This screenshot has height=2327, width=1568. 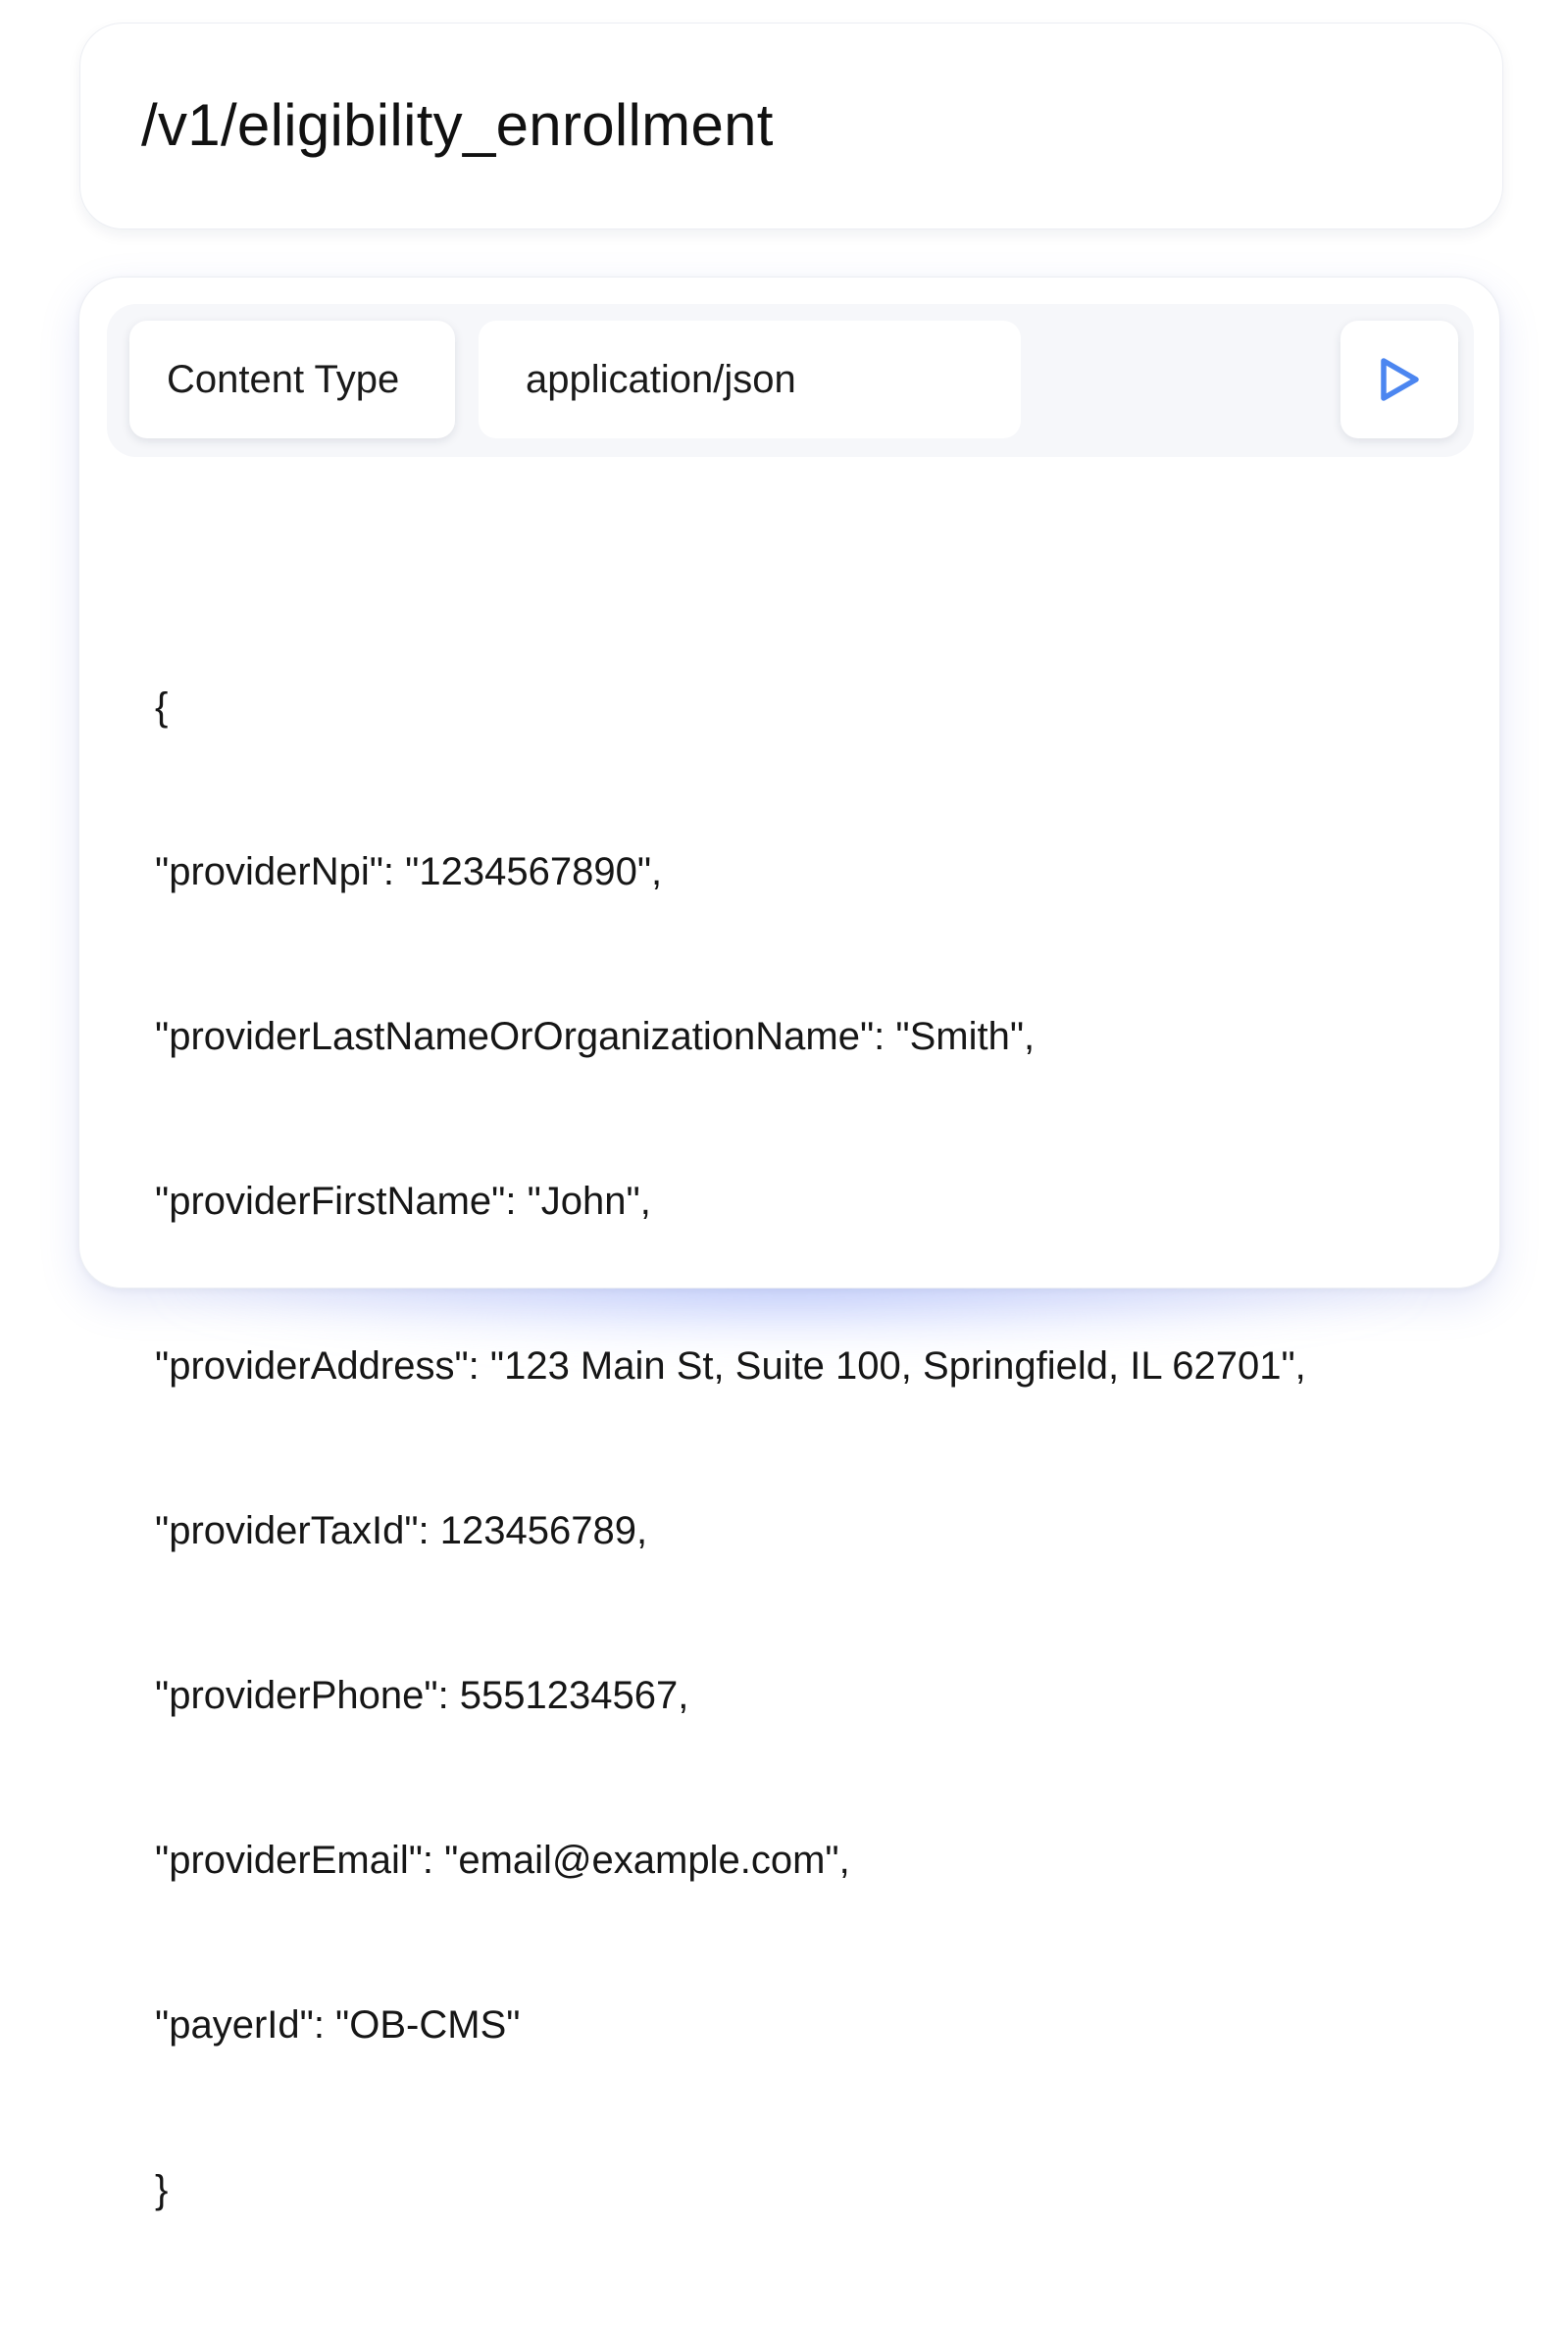 What do you see at coordinates (283, 379) in the screenshot?
I see `content-type-label: Content Type` at bounding box center [283, 379].